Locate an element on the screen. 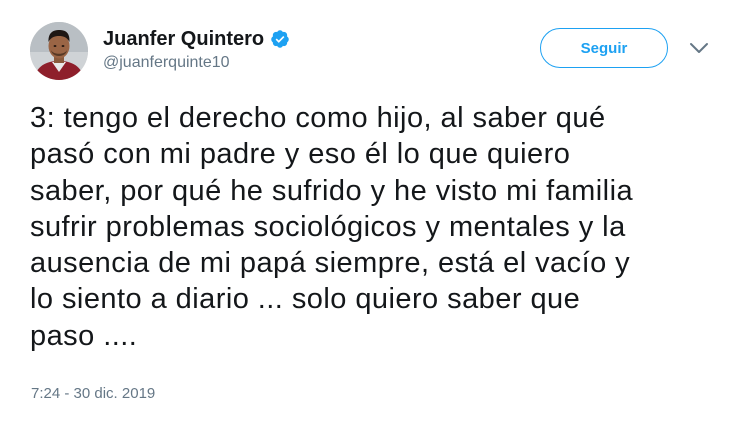 The image size is (750, 428). author-handle: @juanferquinte10 is located at coordinates (166, 63).